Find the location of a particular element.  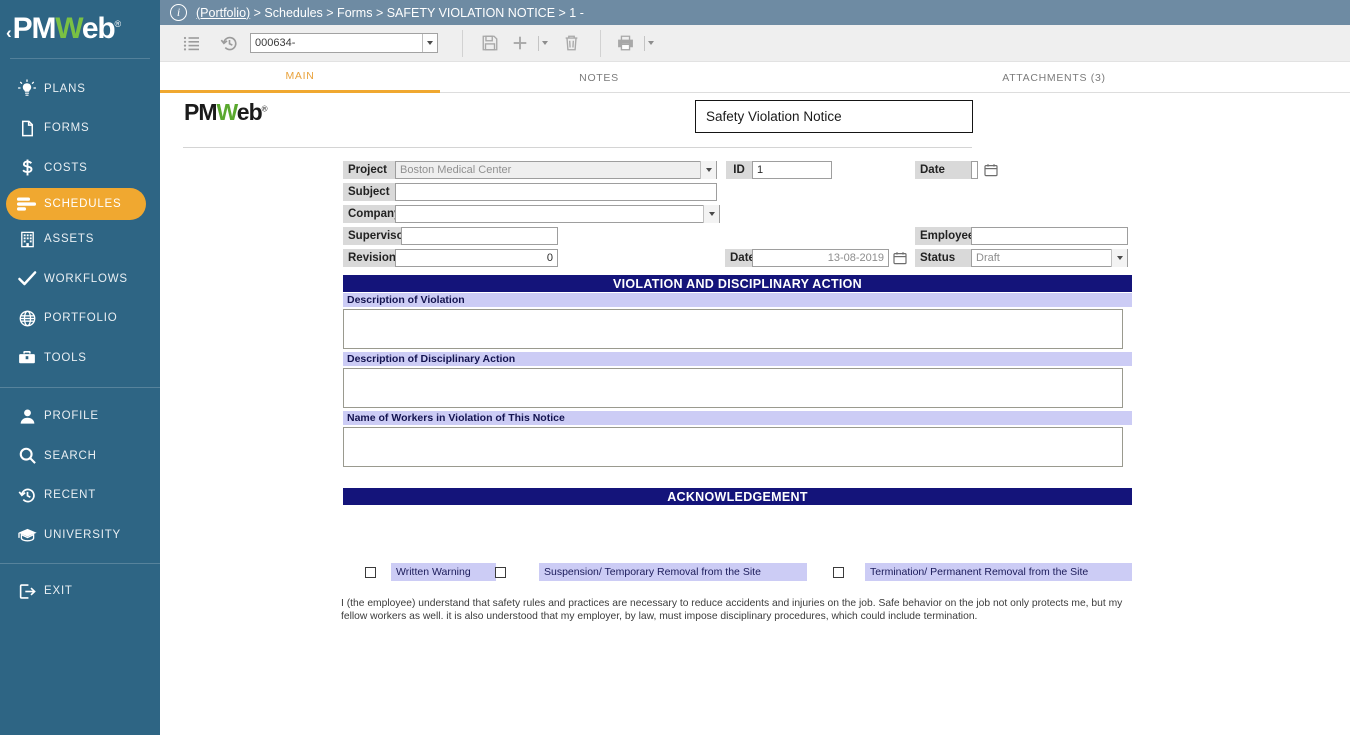

sidebar-item-label: RECENT is located at coordinates (70, 495).